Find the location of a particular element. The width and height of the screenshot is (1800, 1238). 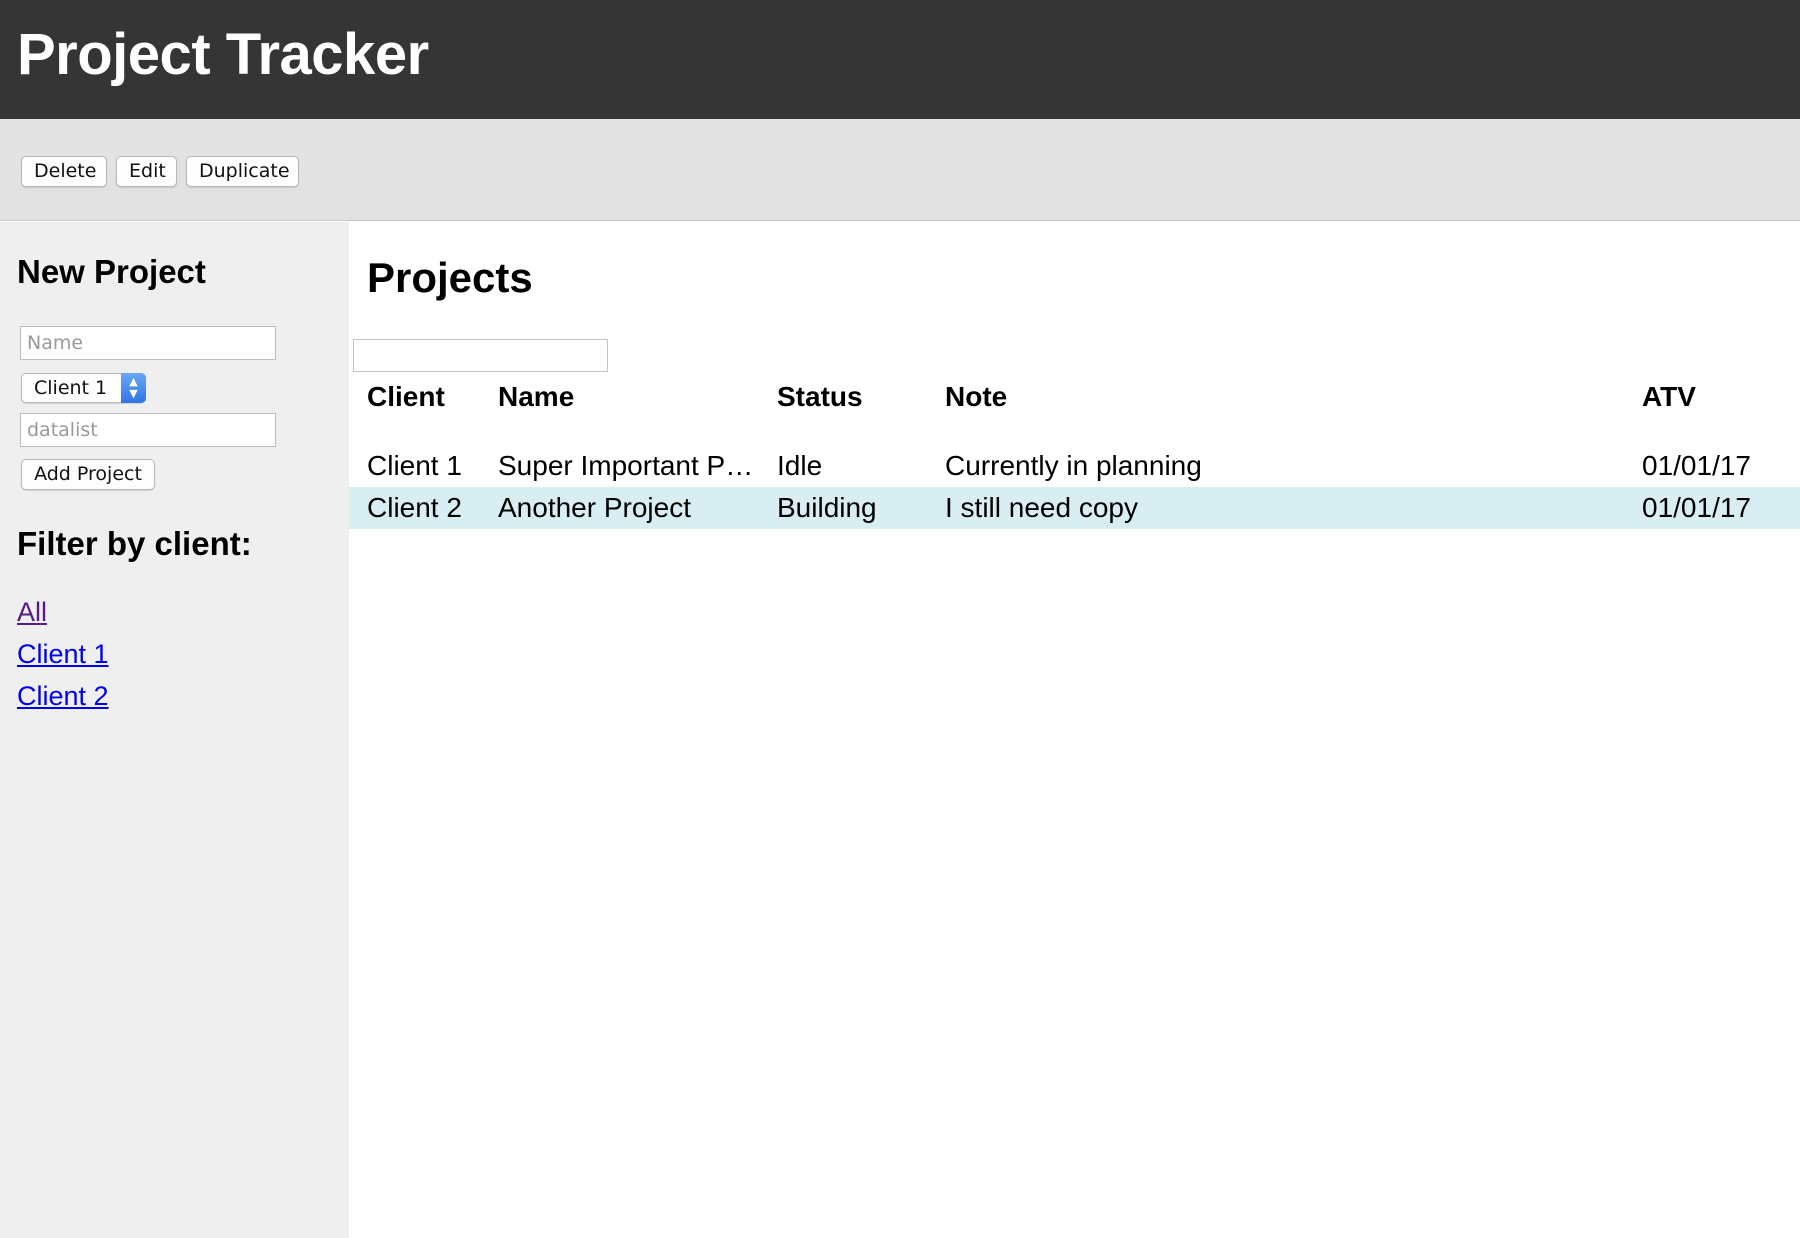

table-header-row: Client Name Status Note ATV is located at coordinates (1074, 397).